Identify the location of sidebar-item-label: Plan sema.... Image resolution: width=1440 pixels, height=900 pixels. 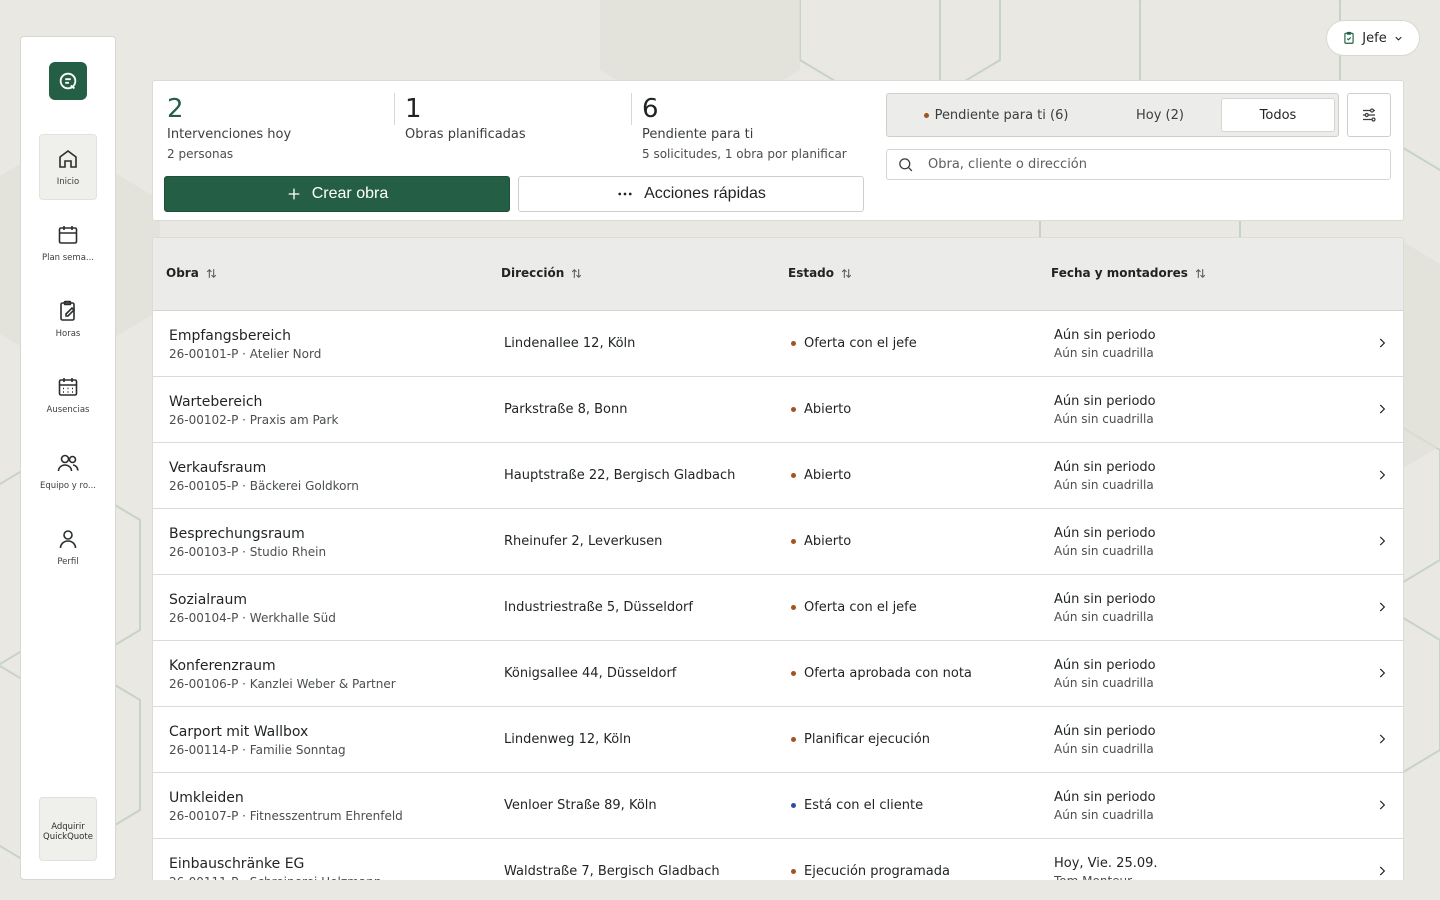
(68, 258).